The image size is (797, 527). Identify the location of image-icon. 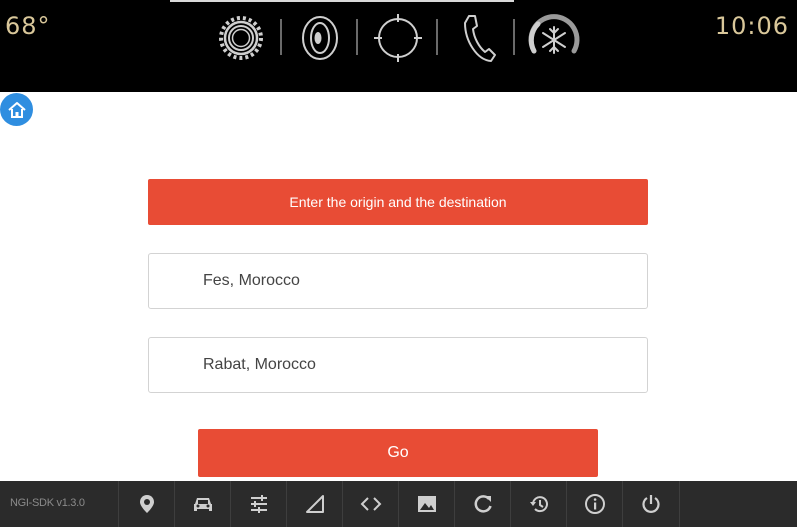
(426, 504).